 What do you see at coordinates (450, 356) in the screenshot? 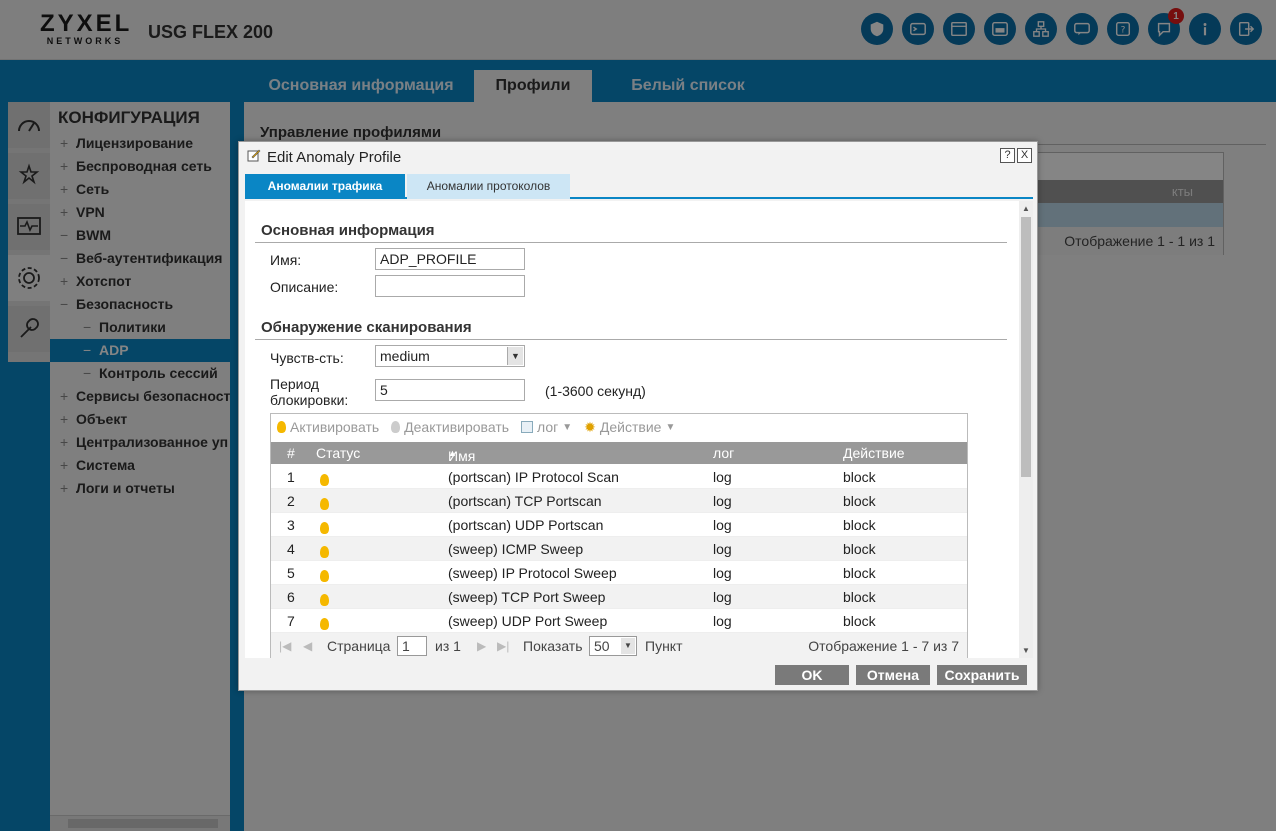
I see `sensitivity-select: medium ▼` at bounding box center [450, 356].